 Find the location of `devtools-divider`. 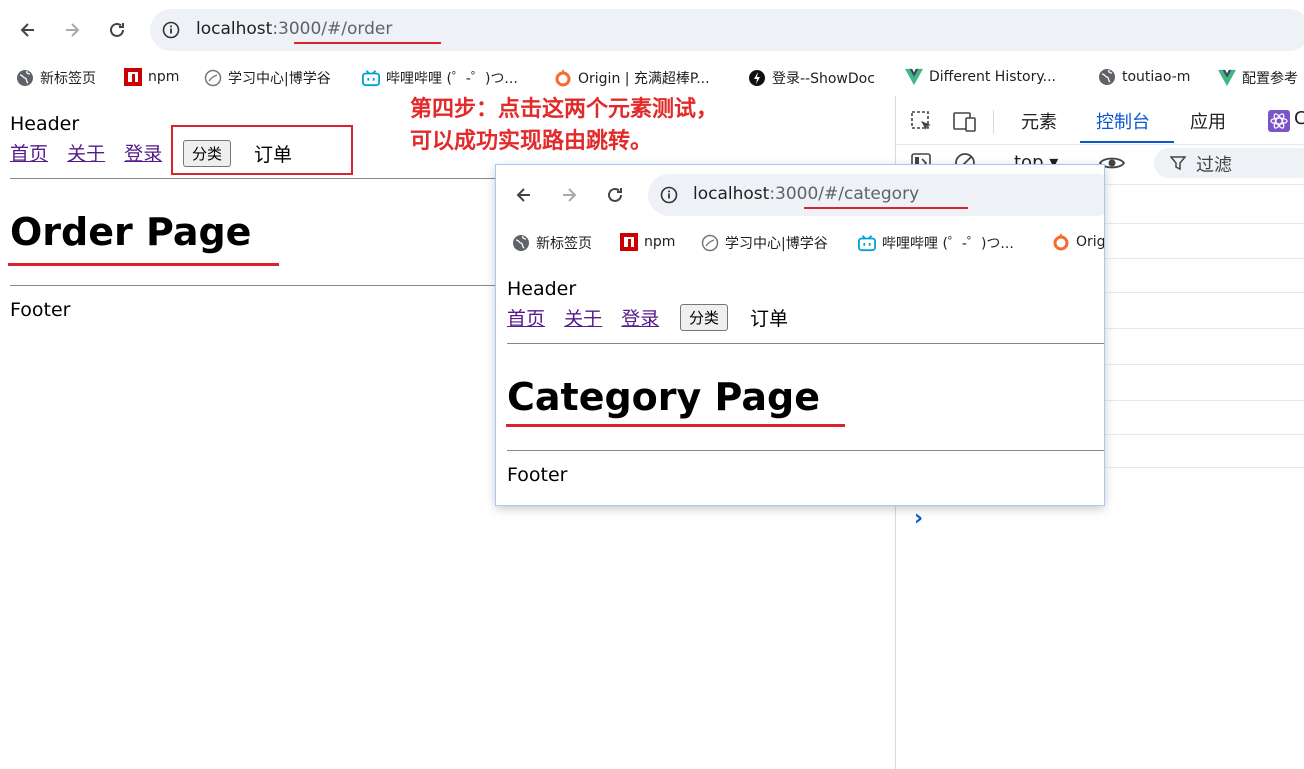

devtools-divider is located at coordinates (1100, 144).